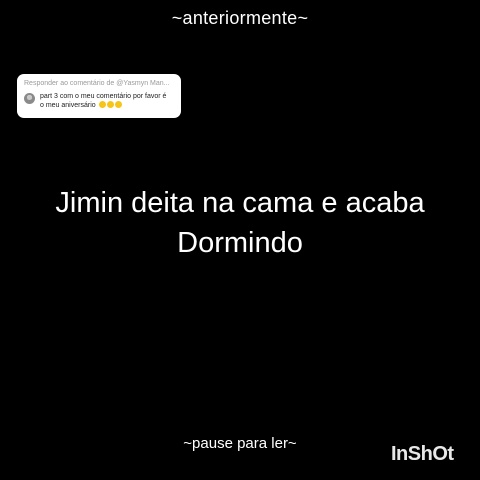 Image resolution: width=480 pixels, height=480 pixels. I want to click on inshot-watermark: InShOt, so click(422, 454).